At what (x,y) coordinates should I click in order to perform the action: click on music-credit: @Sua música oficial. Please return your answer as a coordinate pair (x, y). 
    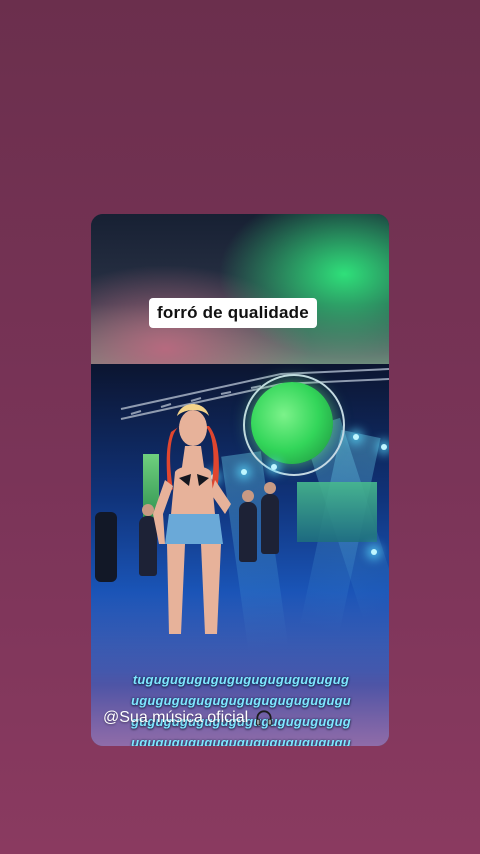
    Looking at the image, I should click on (188, 718).